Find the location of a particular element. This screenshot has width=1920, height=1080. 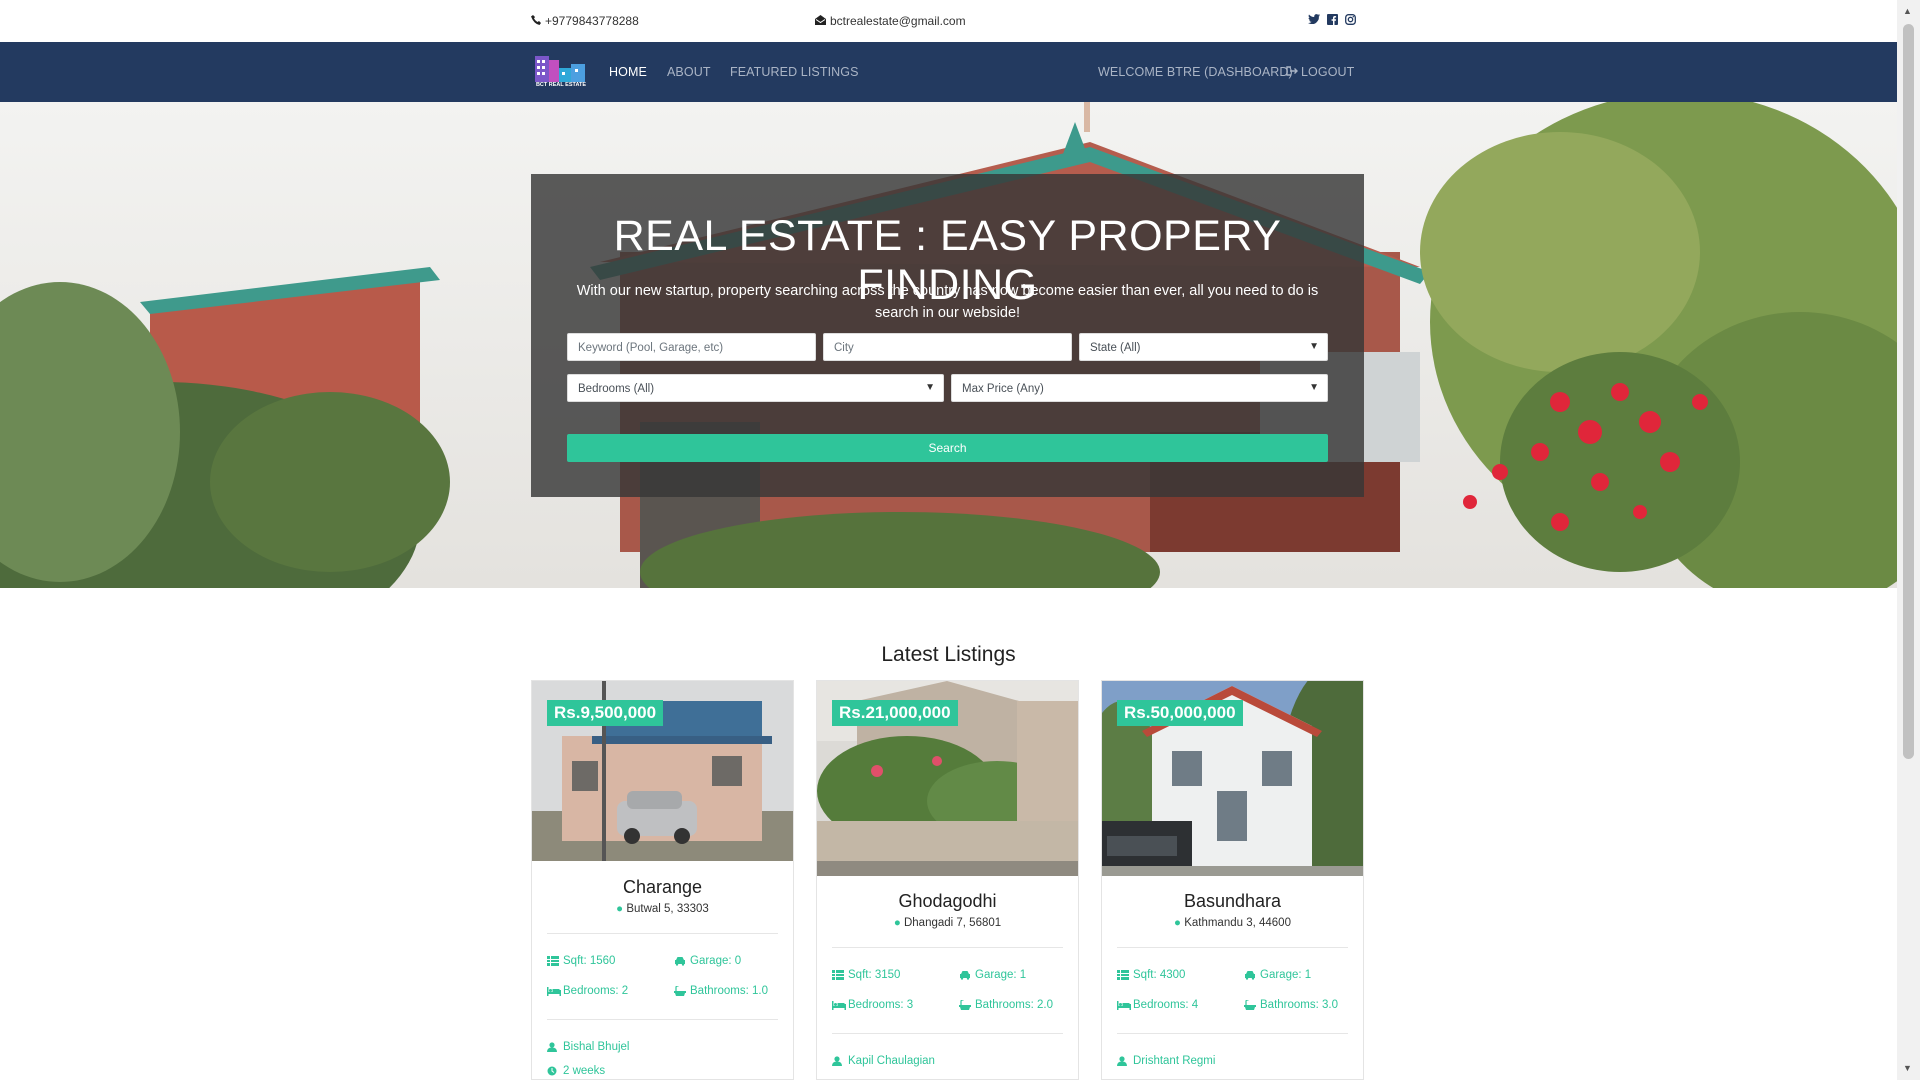

listing-title: Ghodagodhi is located at coordinates (947, 901).